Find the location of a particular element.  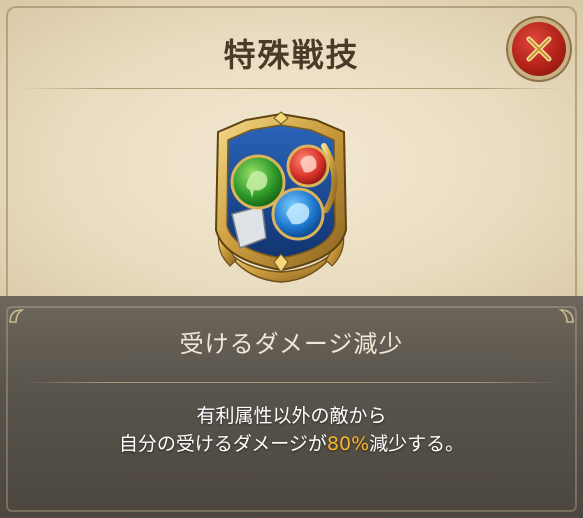

title-divider is located at coordinates (291, 88).